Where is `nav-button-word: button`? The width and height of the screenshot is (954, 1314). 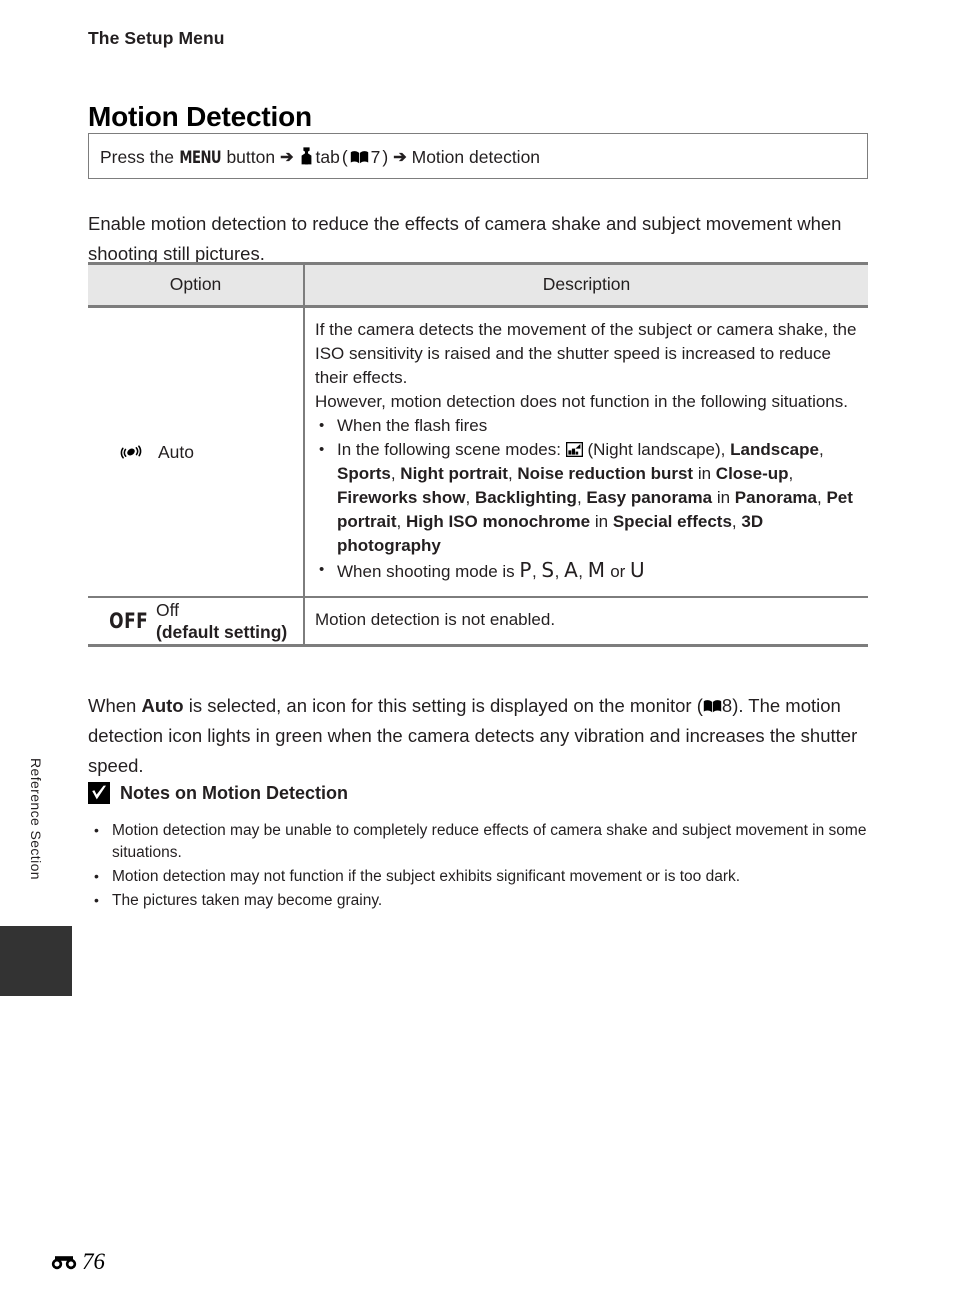 nav-button-word: button is located at coordinates (251, 157).